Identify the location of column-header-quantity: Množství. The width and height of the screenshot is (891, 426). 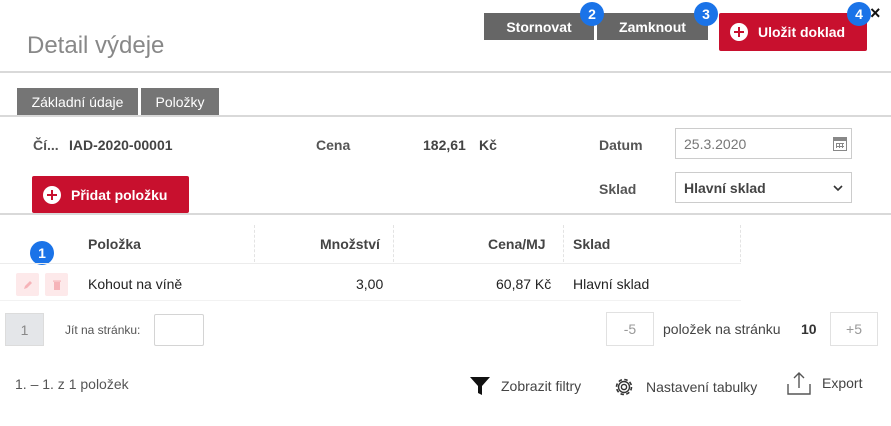
(350, 244).